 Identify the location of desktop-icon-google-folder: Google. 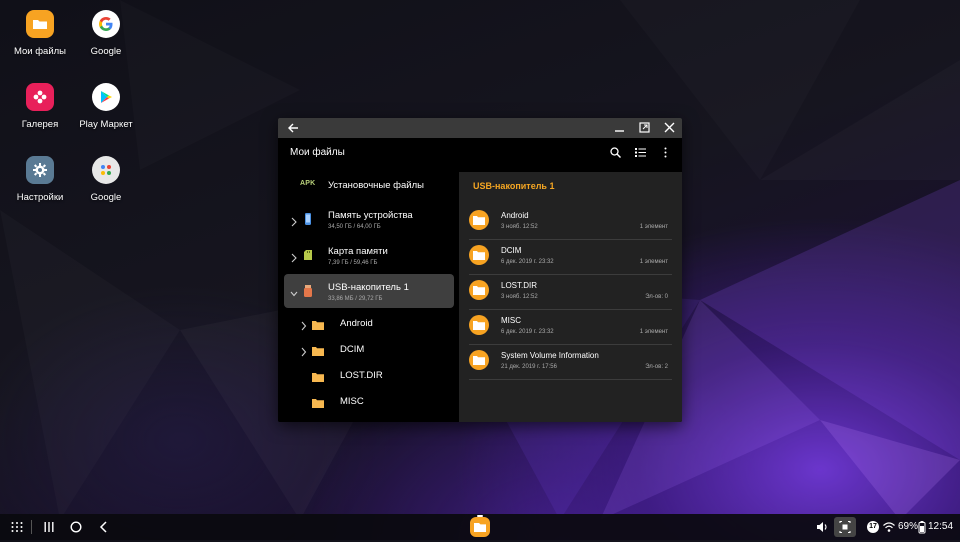
(106, 179).